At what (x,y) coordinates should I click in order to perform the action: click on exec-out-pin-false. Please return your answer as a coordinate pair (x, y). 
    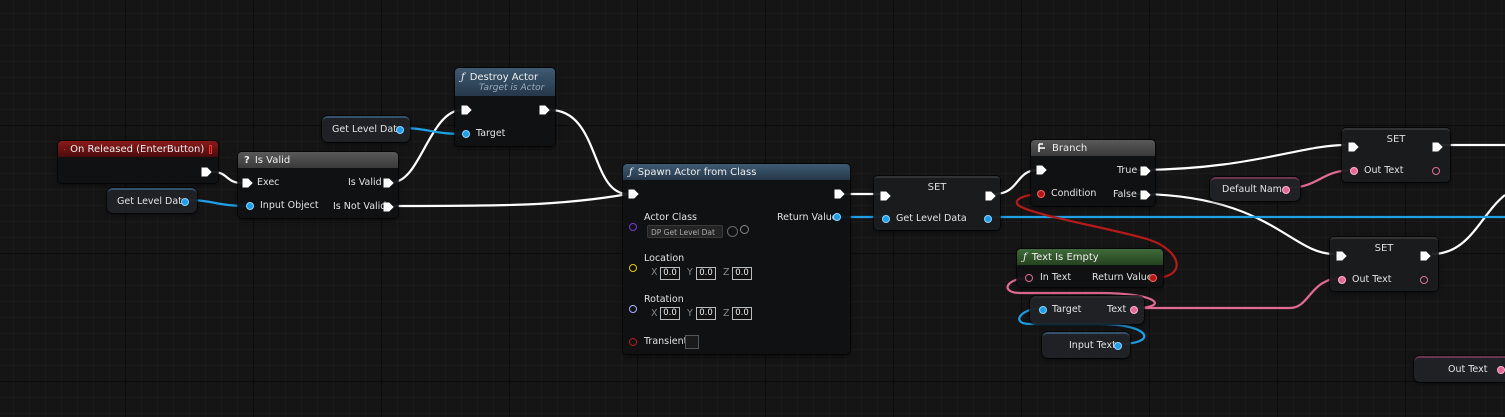
    Looking at the image, I should click on (1145, 195).